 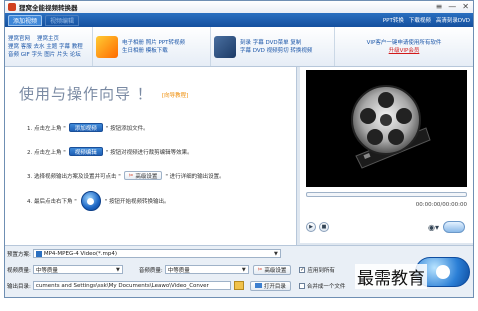 I want to click on top-links: PPT转换 下载视频 高清刻录DVD, so click(x=426, y=20).